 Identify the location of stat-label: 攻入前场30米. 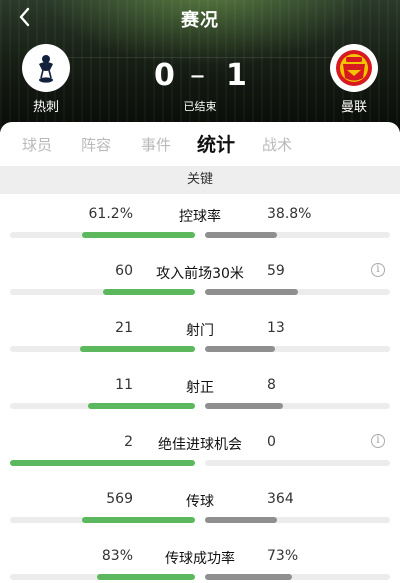
(200, 274).